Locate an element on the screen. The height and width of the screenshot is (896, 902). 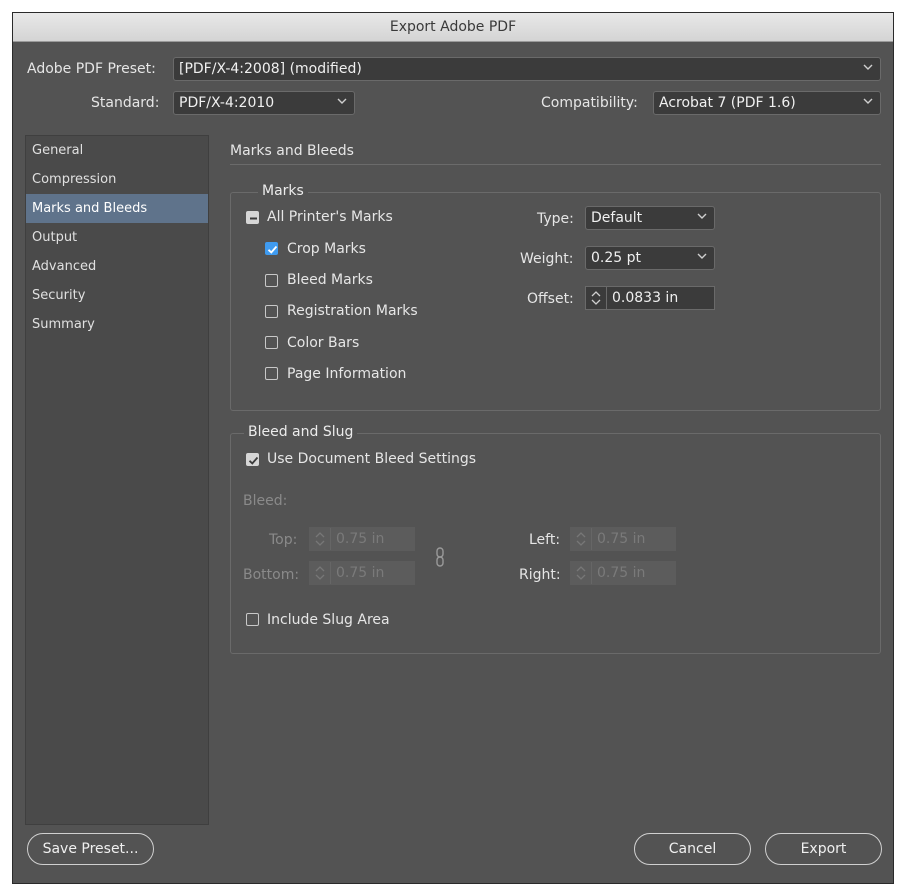
cancel-button: Cancel is located at coordinates (692, 849).